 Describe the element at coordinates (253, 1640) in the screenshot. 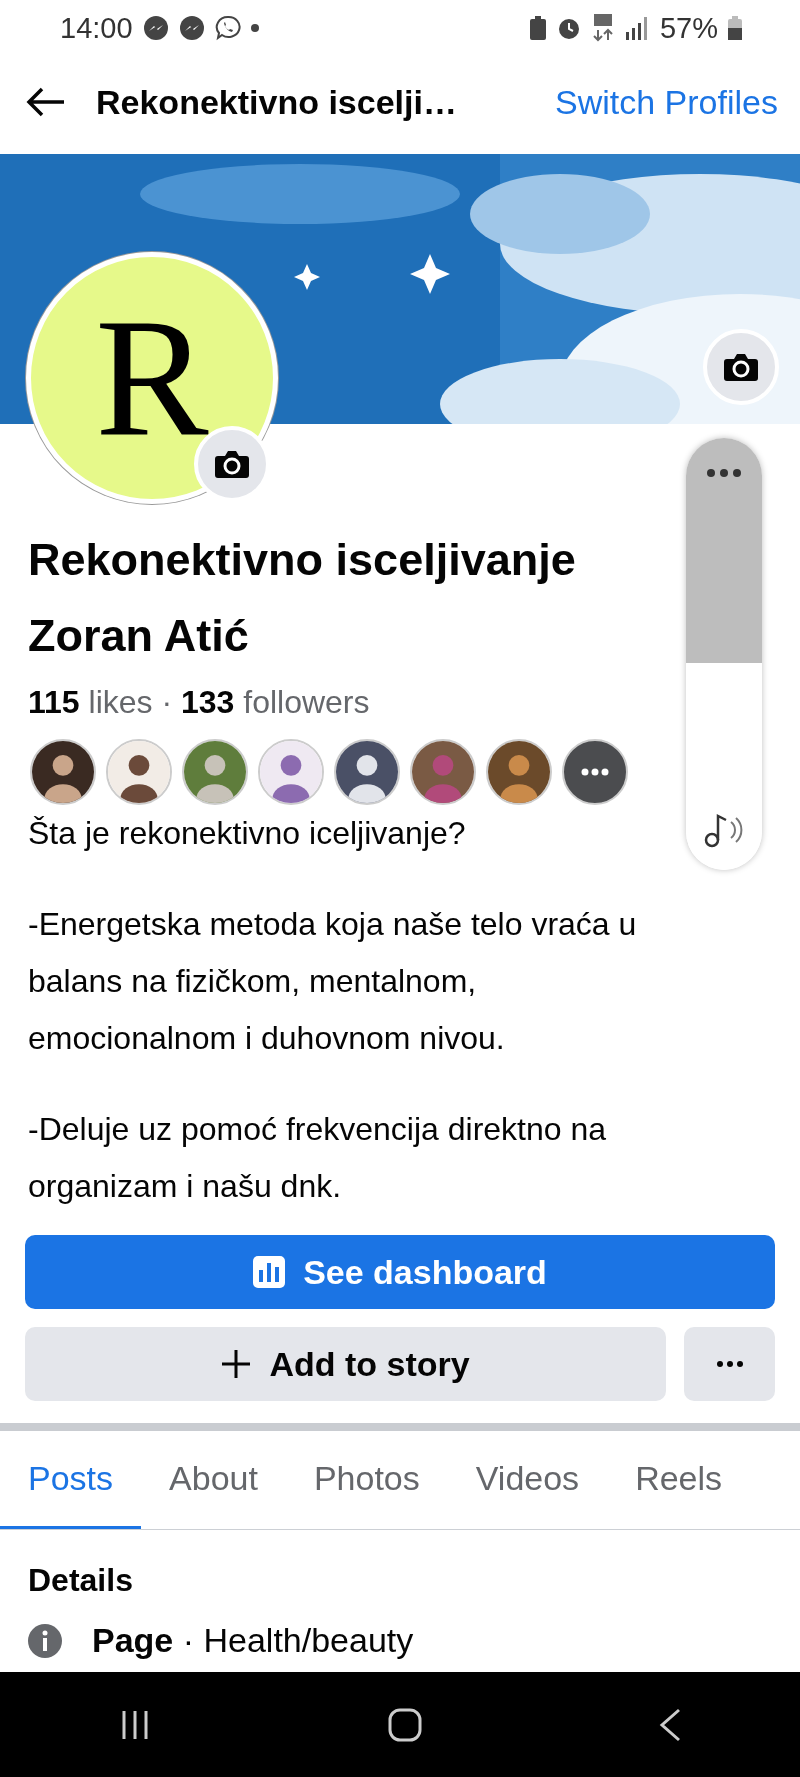

I see `detail-text: Page · Health/beauty` at that location.